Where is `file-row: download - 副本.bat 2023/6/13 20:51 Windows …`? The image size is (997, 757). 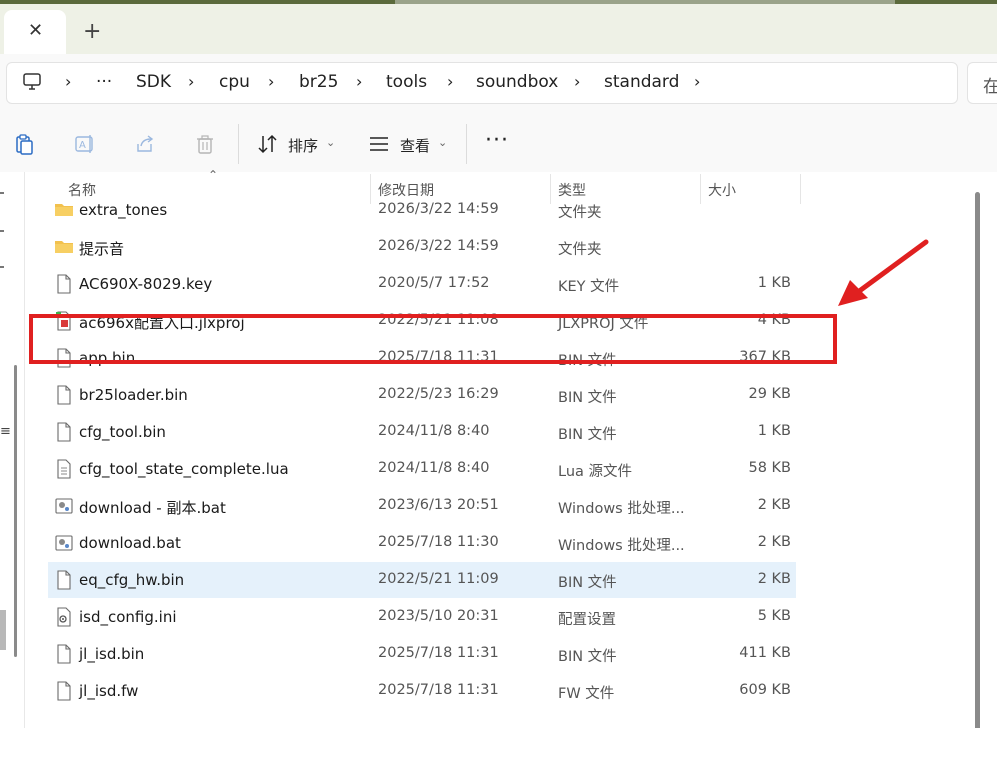 file-row: download - 副本.bat 2023/6/13 20:51 Windows … is located at coordinates (422, 506).